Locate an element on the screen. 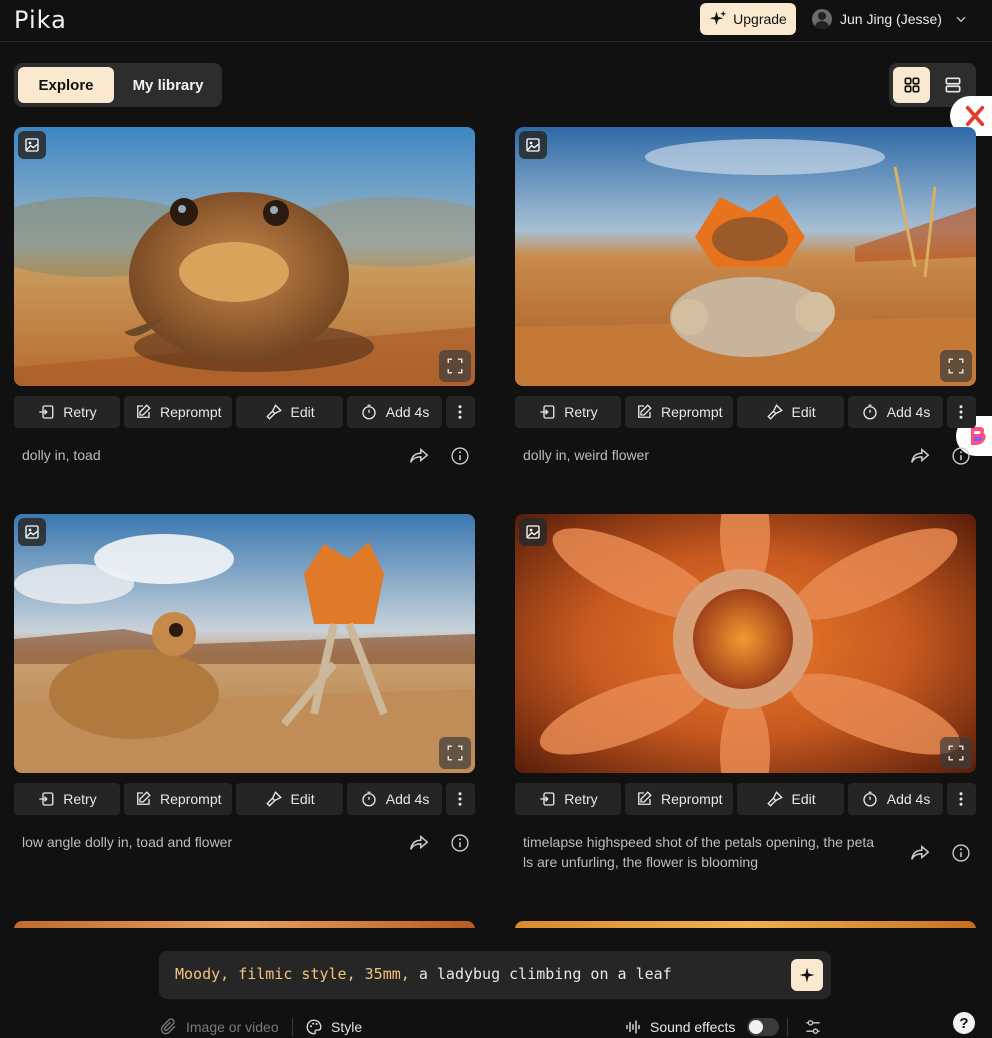  style-button: Style is located at coordinates (333, 1027).